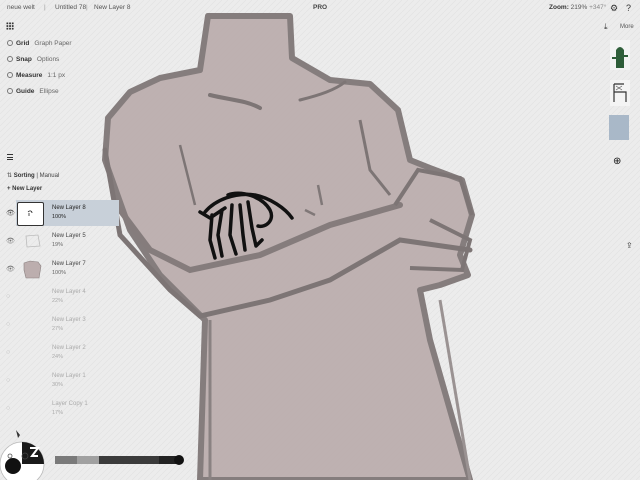 The image size is (640, 480). I want to click on grid-menu-icon, so click(10, 26).